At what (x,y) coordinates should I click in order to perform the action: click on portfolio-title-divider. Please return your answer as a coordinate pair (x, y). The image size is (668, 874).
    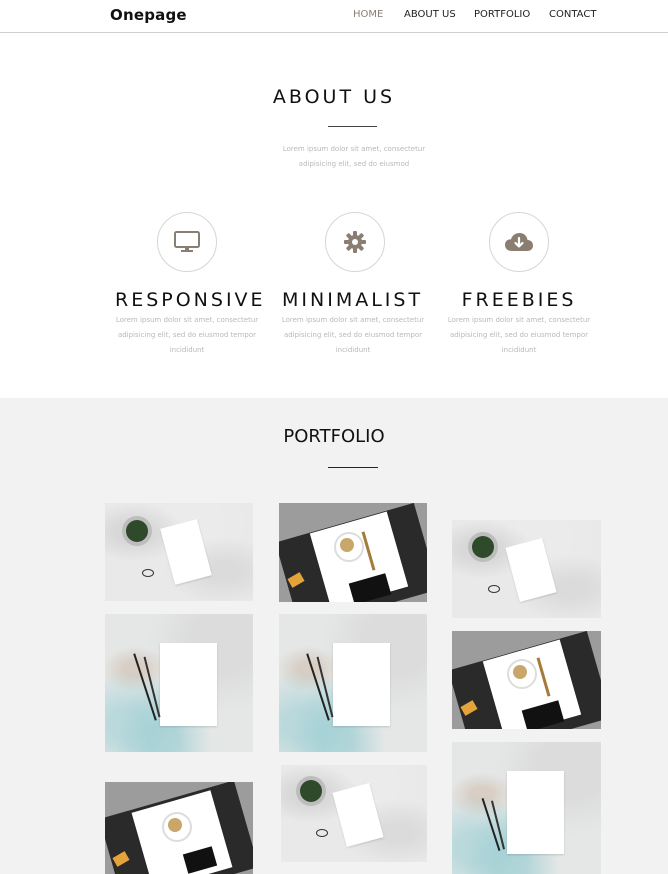
    Looking at the image, I should click on (353, 467).